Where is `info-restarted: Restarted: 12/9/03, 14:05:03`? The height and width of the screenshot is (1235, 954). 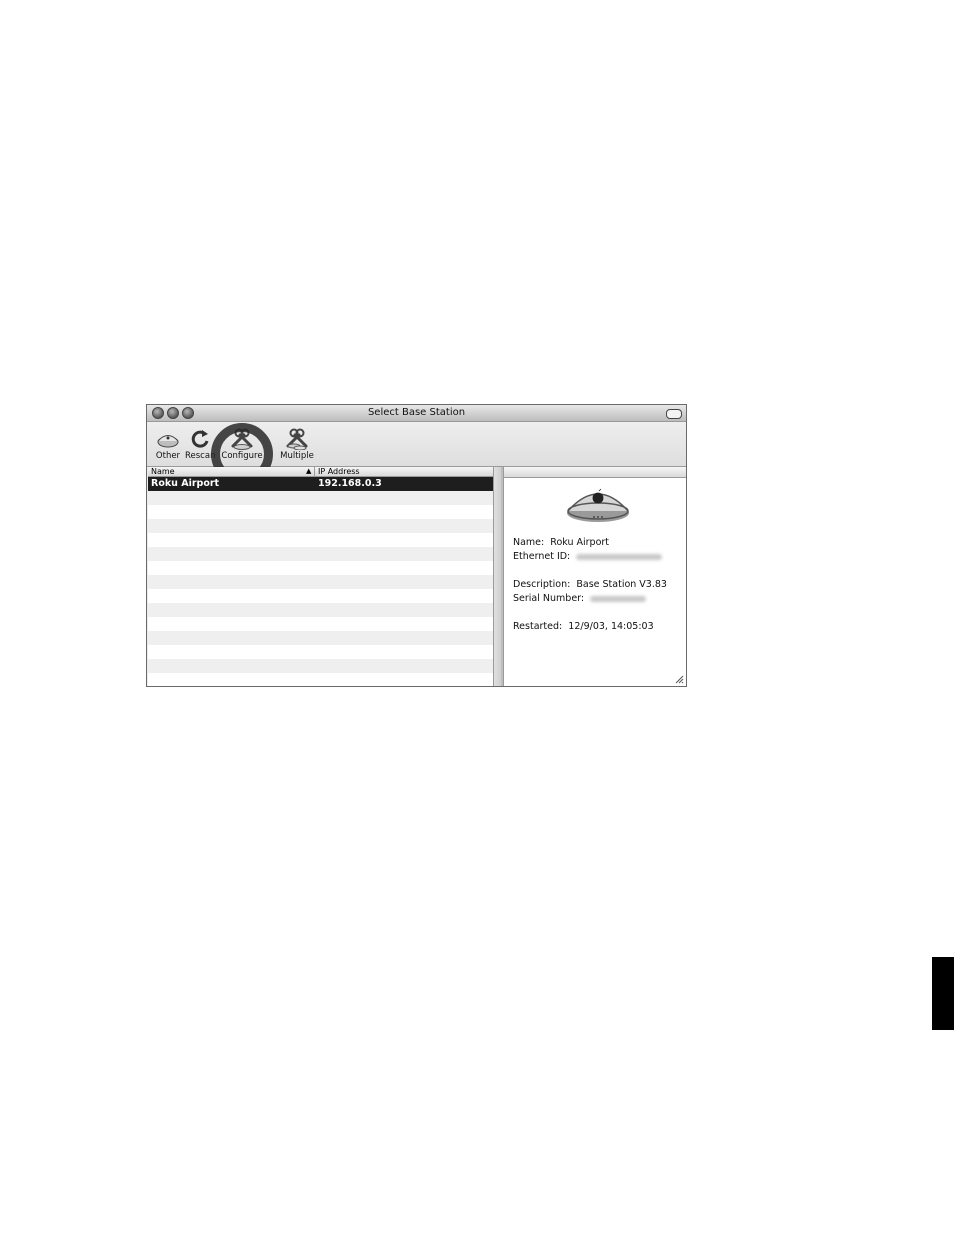 info-restarted: Restarted: 12/9/03, 14:05:03 is located at coordinates (583, 626).